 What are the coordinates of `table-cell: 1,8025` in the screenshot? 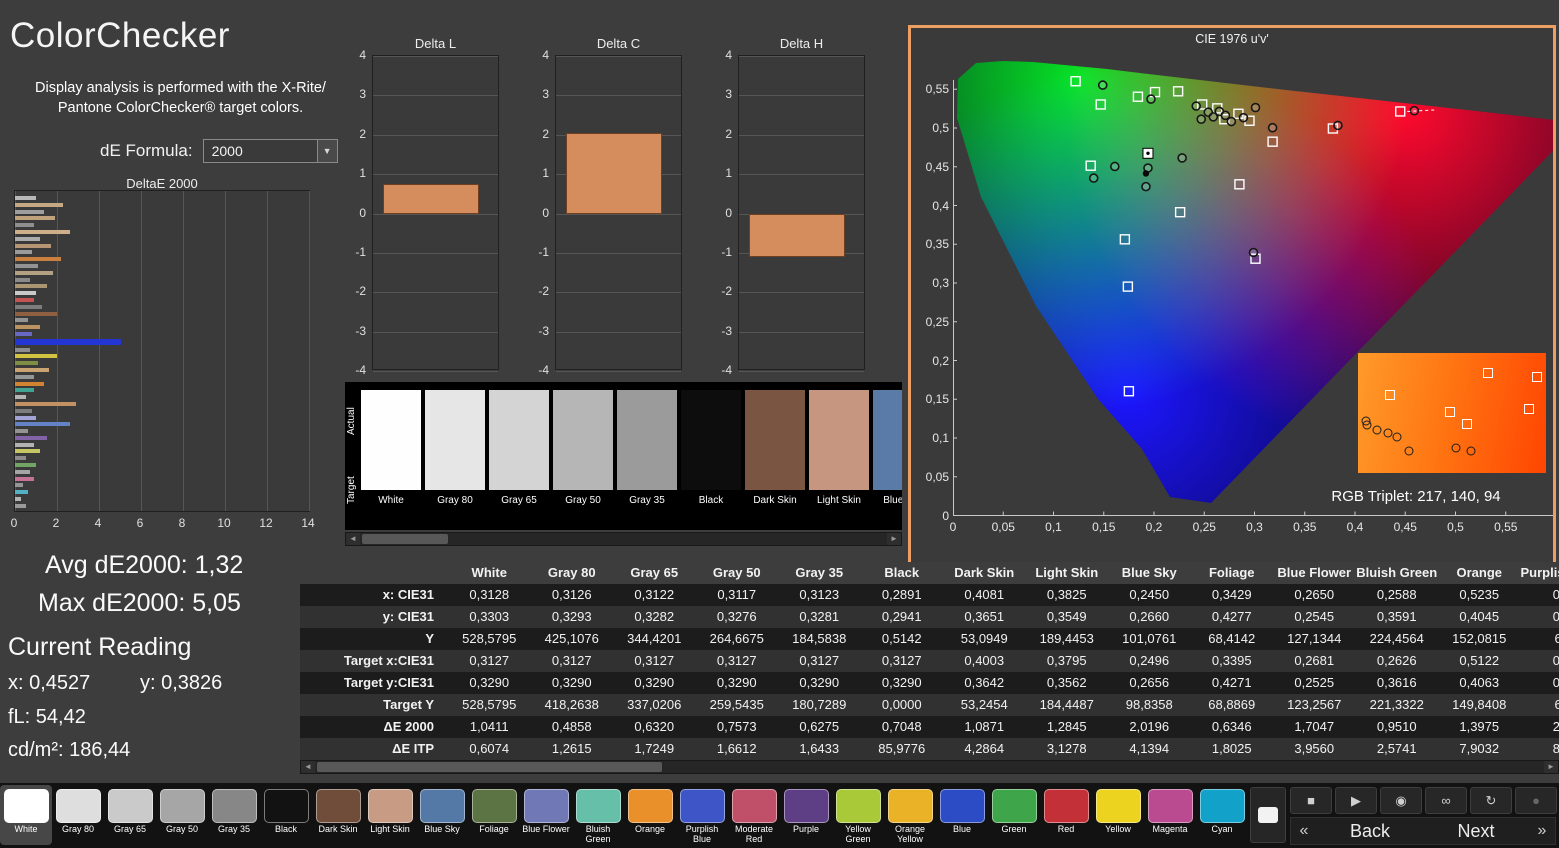 It's located at (1231, 748).